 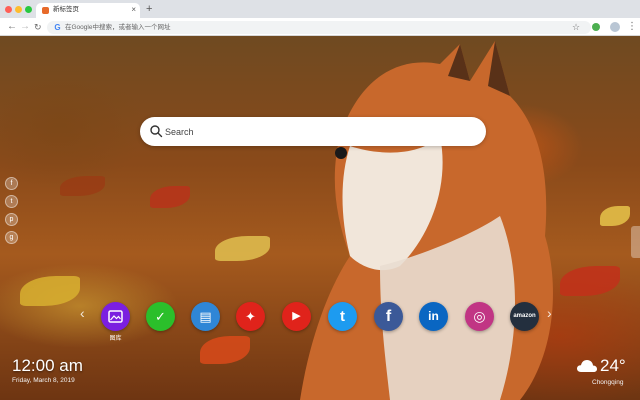 I want to click on linkedin-icon: in, so click(x=433, y=316).